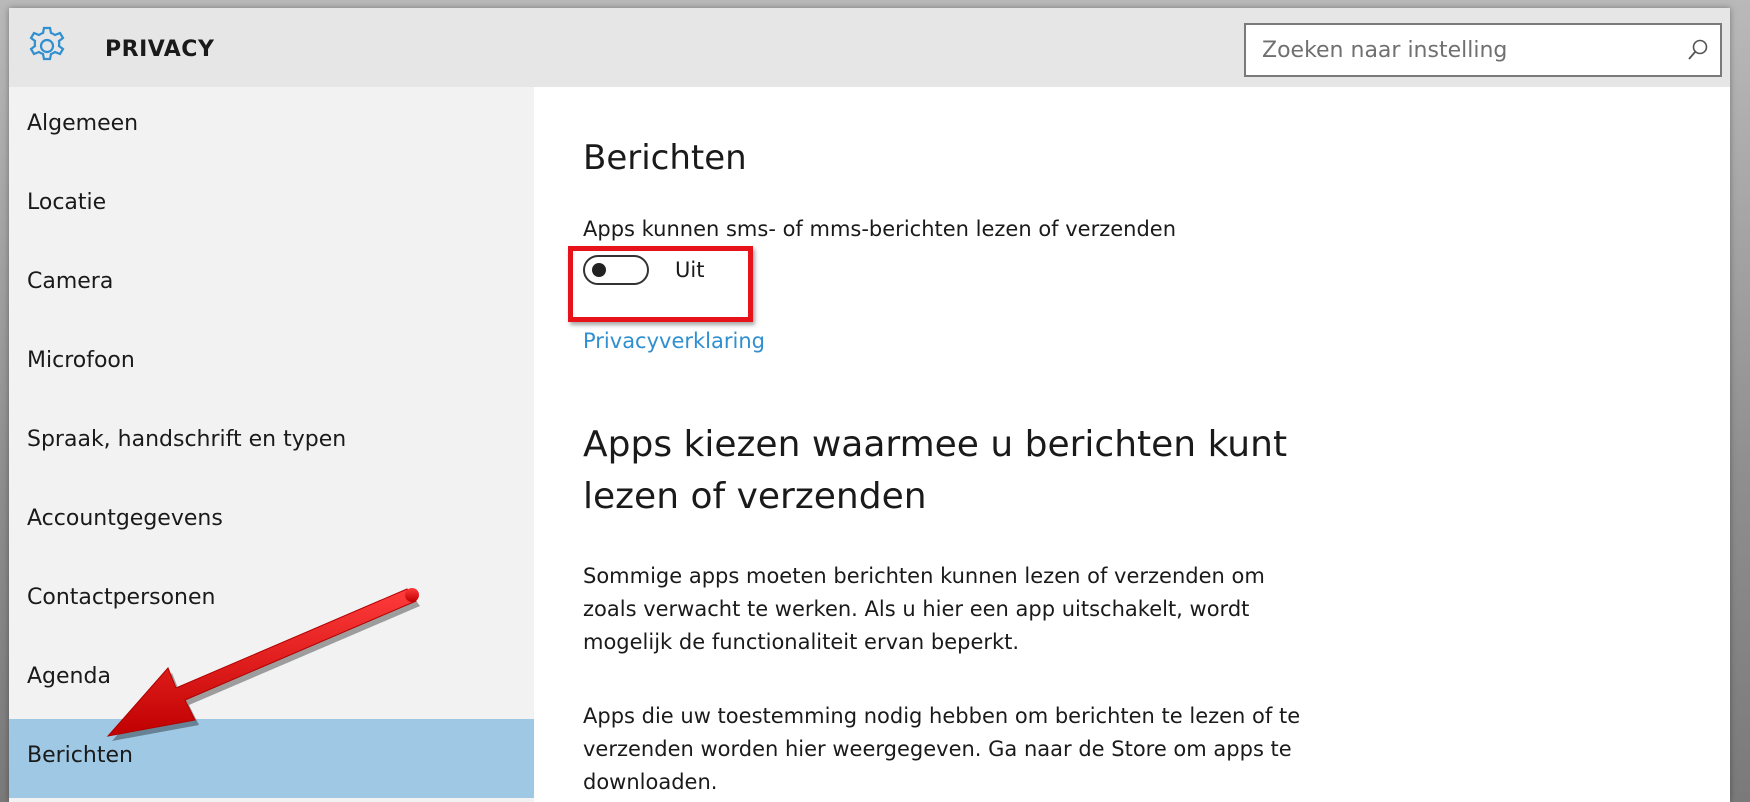 Image resolution: width=1750 pixels, height=802 pixels. What do you see at coordinates (160, 49) in the screenshot?
I see `page-title: PRIVACY` at bounding box center [160, 49].